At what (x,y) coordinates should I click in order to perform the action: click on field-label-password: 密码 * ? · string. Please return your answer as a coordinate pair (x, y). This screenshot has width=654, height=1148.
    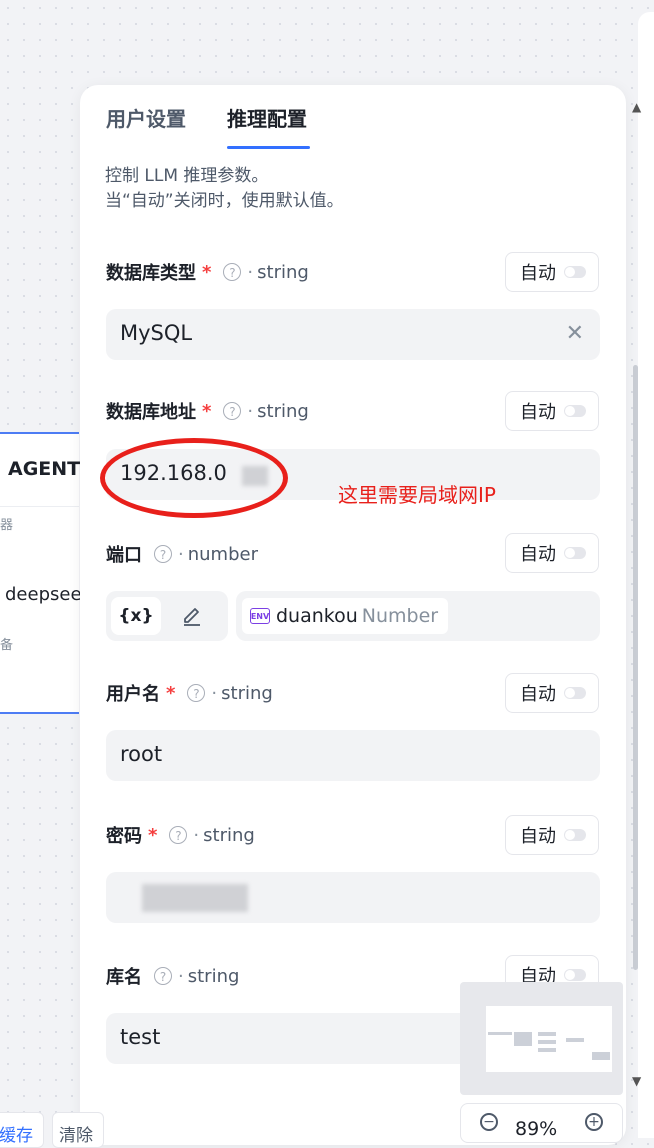
    Looking at the image, I should click on (180, 835).